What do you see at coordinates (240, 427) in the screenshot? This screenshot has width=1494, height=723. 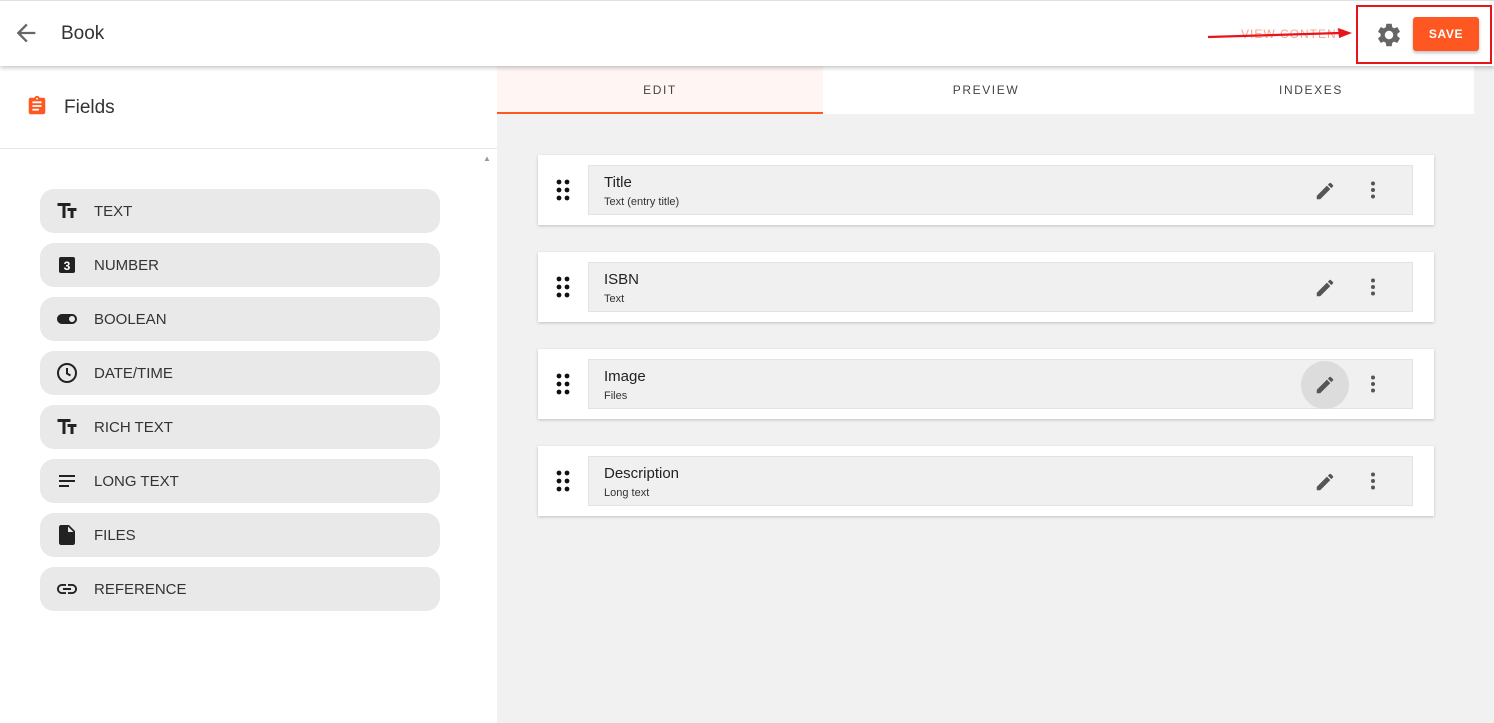 I see `field-type-rich-text: RICH TEXT` at bounding box center [240, 427].